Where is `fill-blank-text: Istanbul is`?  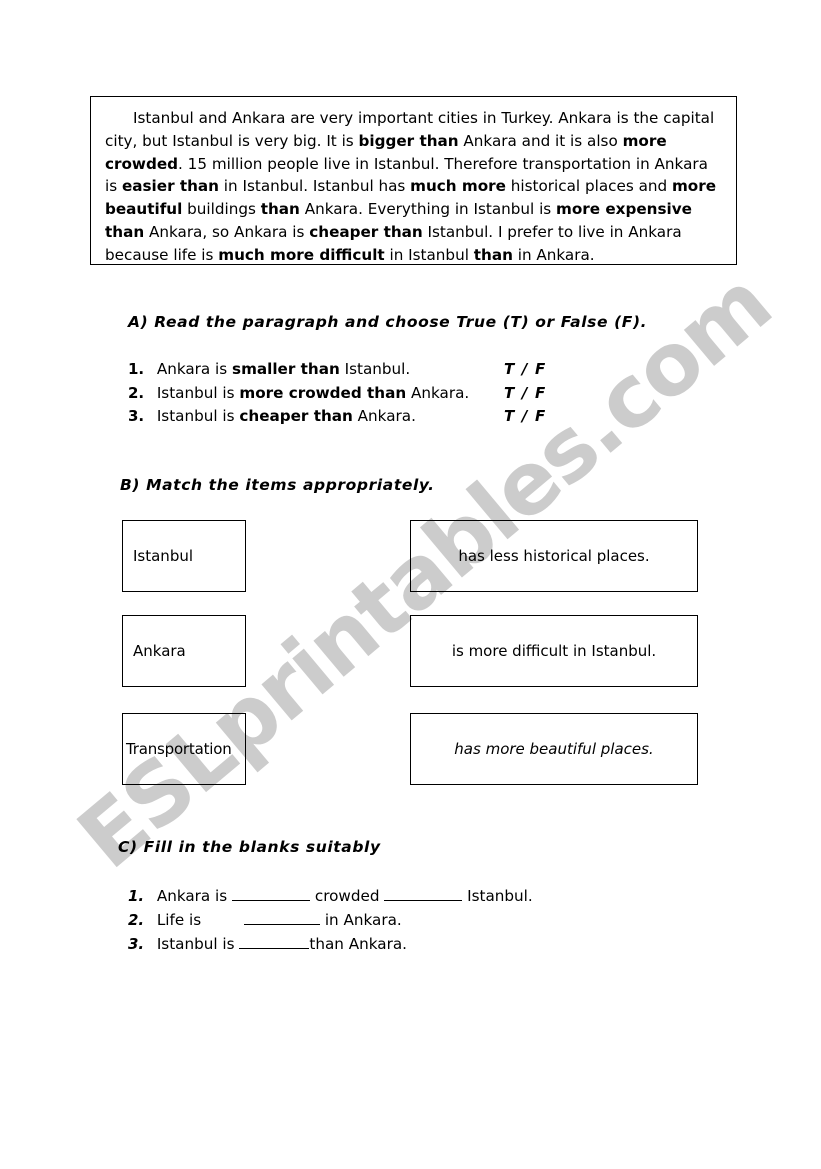
fill-blank-text: Istanbul is is located at coordinates (196, 944).